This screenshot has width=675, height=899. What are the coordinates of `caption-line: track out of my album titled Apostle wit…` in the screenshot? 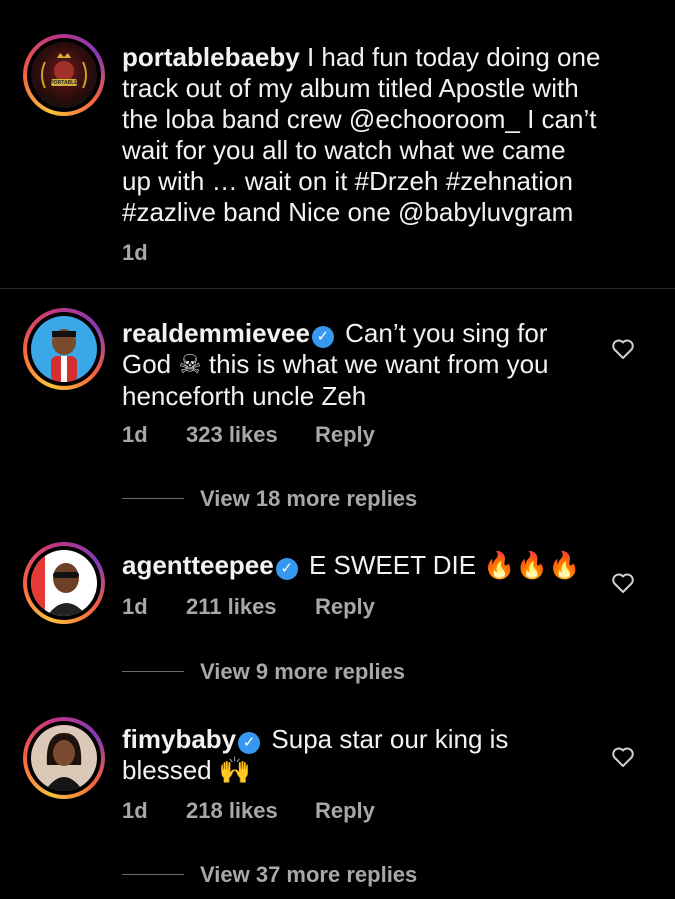 It's located at (350, 88).